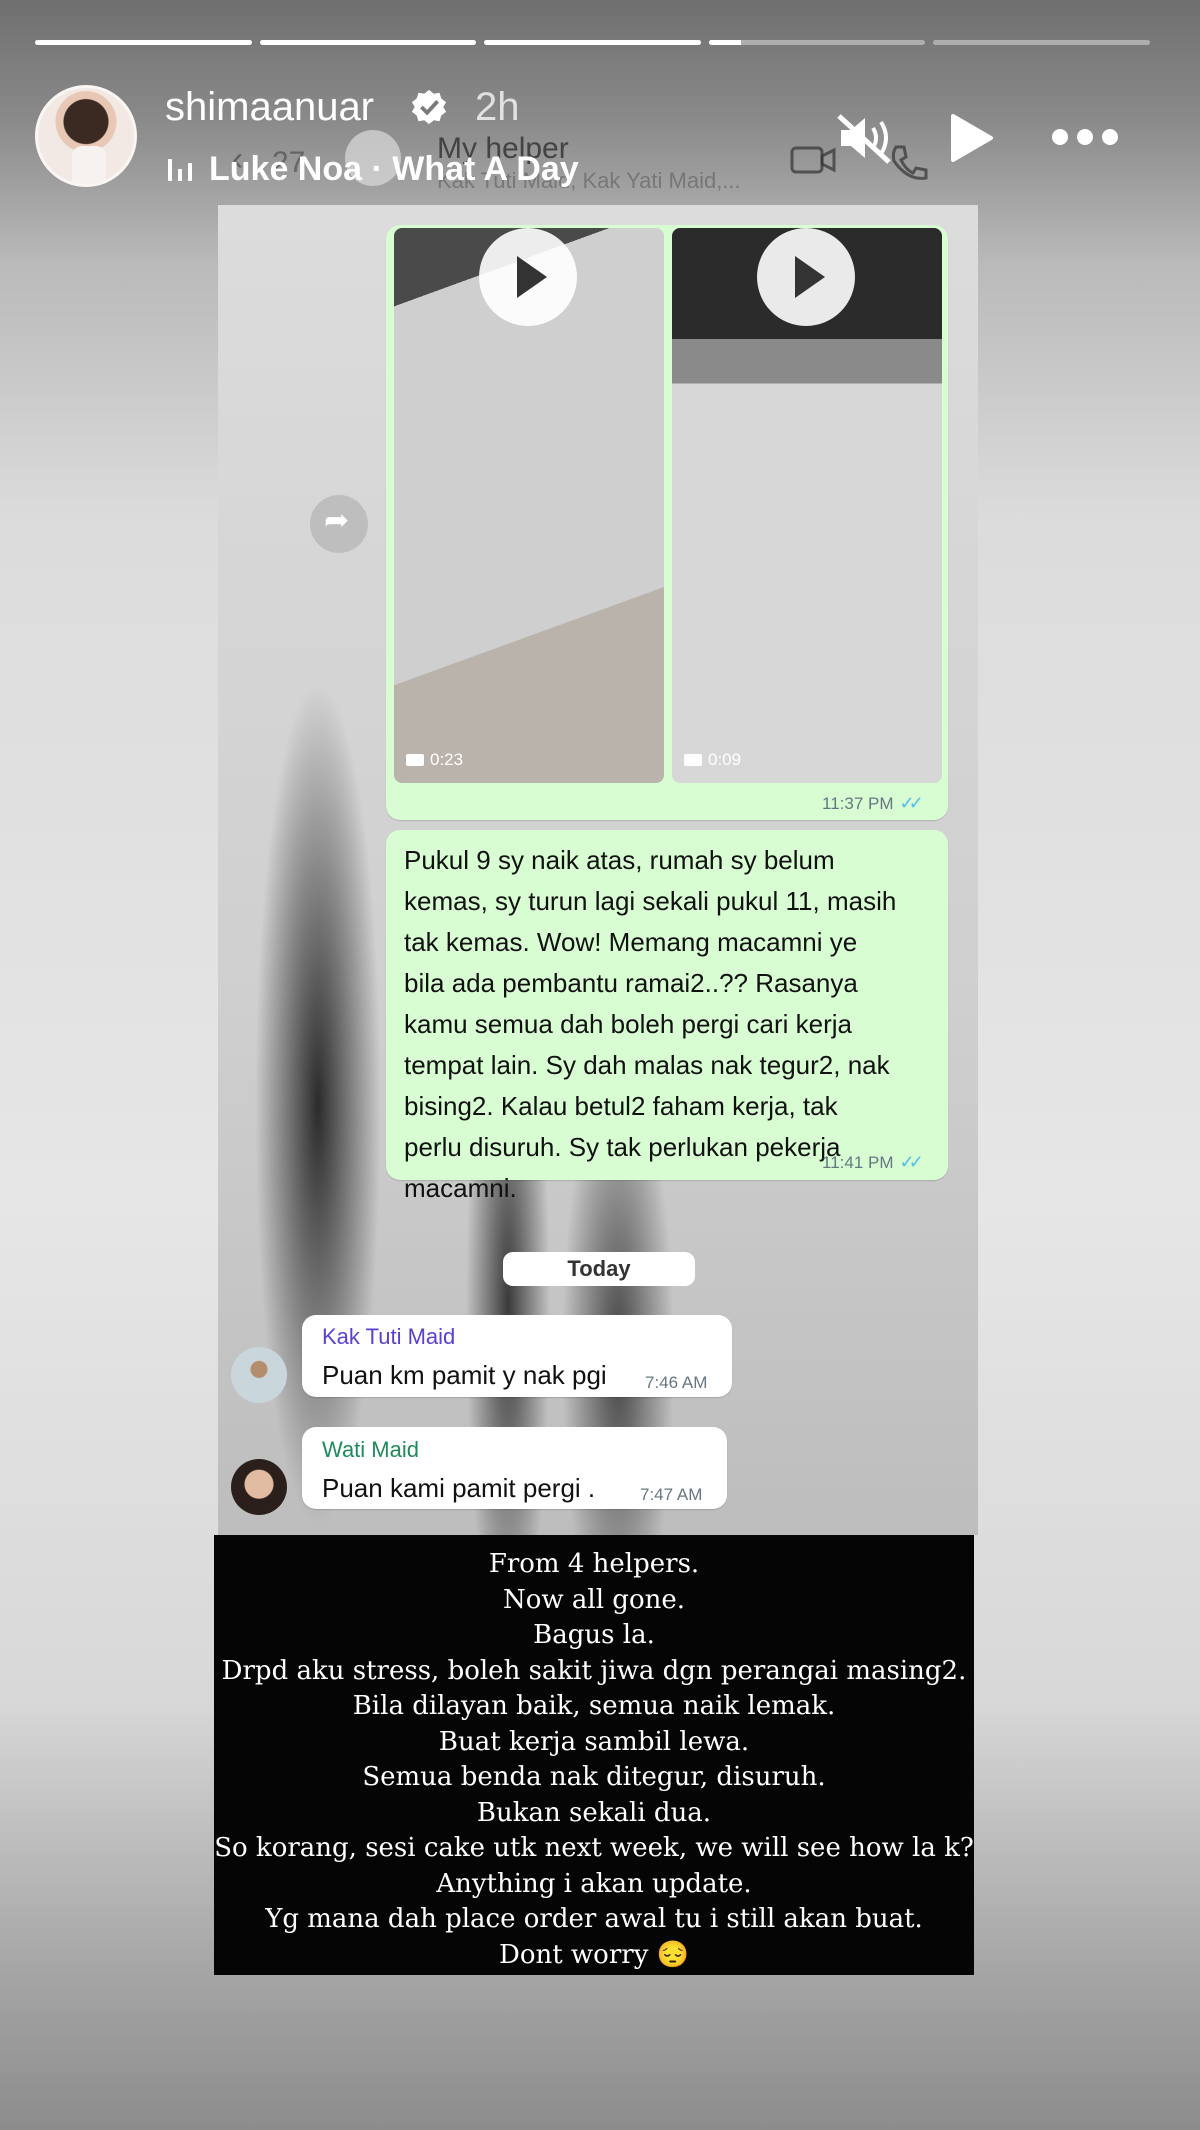  What do you see at coordinates (460, 1188) in the screenshot?
I see `message-line: macamni.` at bounding box center [460, 1188].